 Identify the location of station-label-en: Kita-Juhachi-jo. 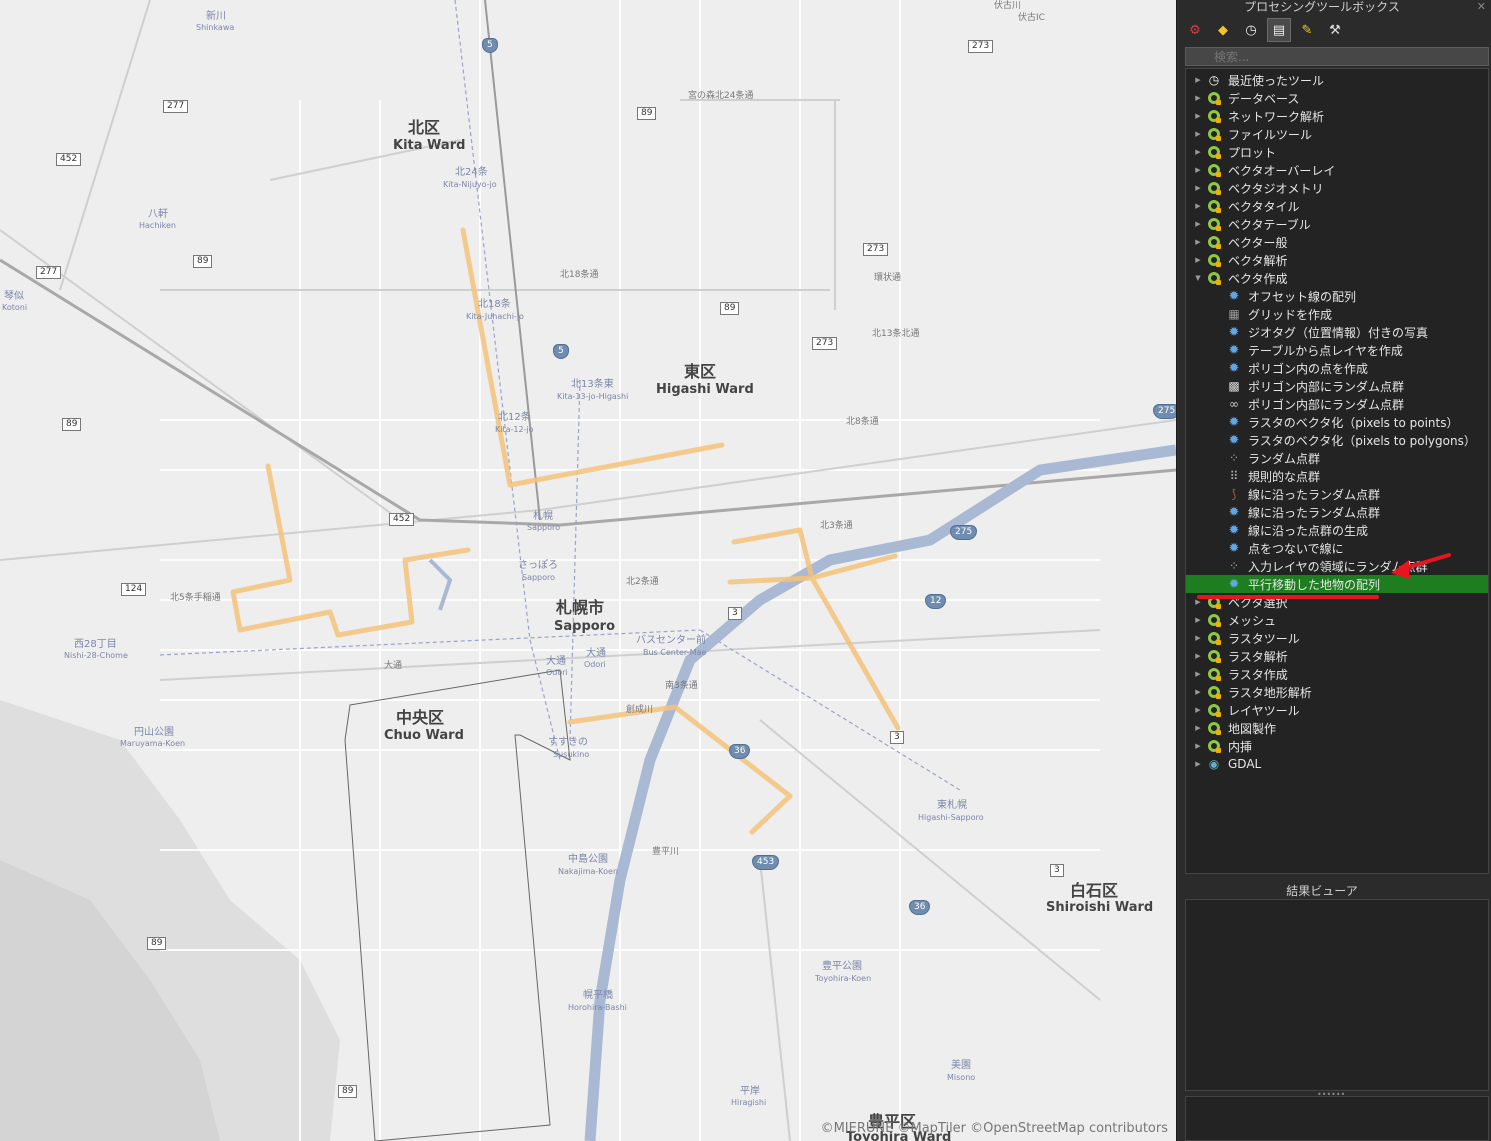
(495, 316).